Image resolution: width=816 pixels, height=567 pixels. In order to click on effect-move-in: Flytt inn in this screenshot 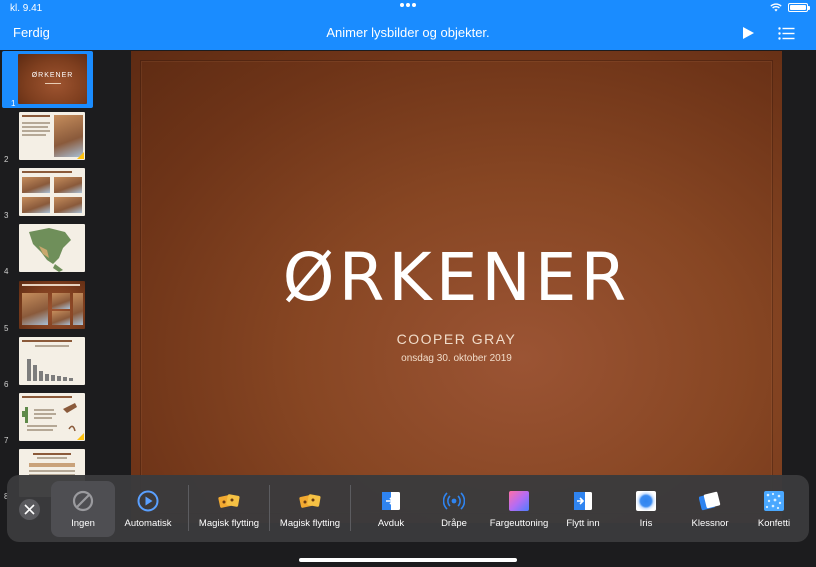, I will do `click(583, 509)`.